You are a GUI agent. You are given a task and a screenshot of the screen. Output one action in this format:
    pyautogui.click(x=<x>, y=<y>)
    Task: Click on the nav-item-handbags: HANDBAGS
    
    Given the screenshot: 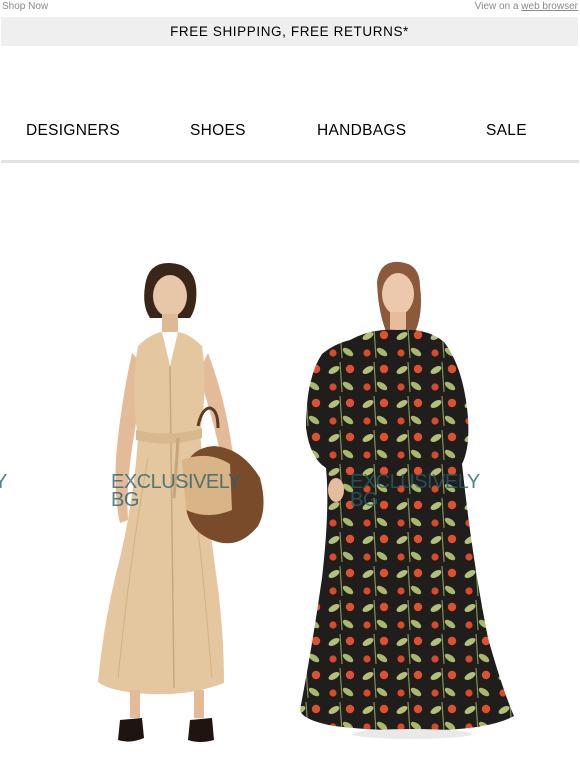 What is the action you would take?
    pyautogui.click(x=361, y=131)
    